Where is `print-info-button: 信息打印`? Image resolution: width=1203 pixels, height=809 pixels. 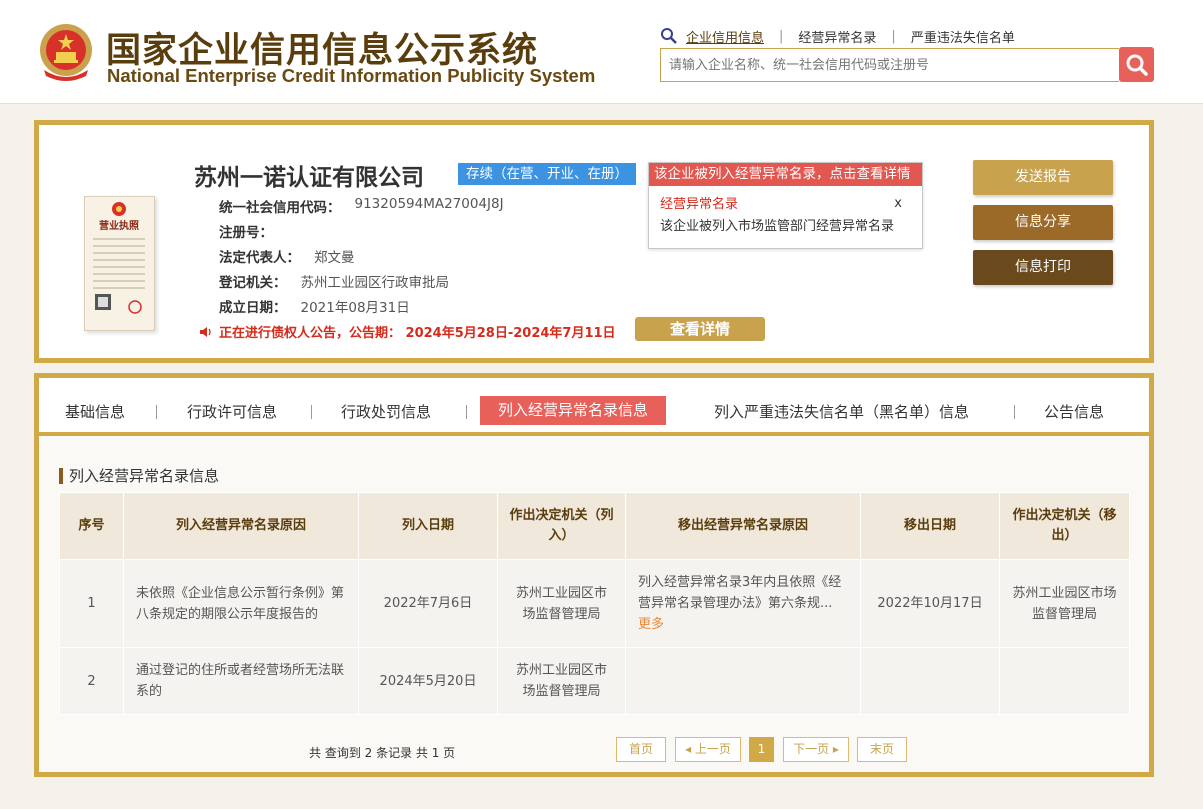
print-info-button: 信息打印 is located at coordinates (1043, 267).